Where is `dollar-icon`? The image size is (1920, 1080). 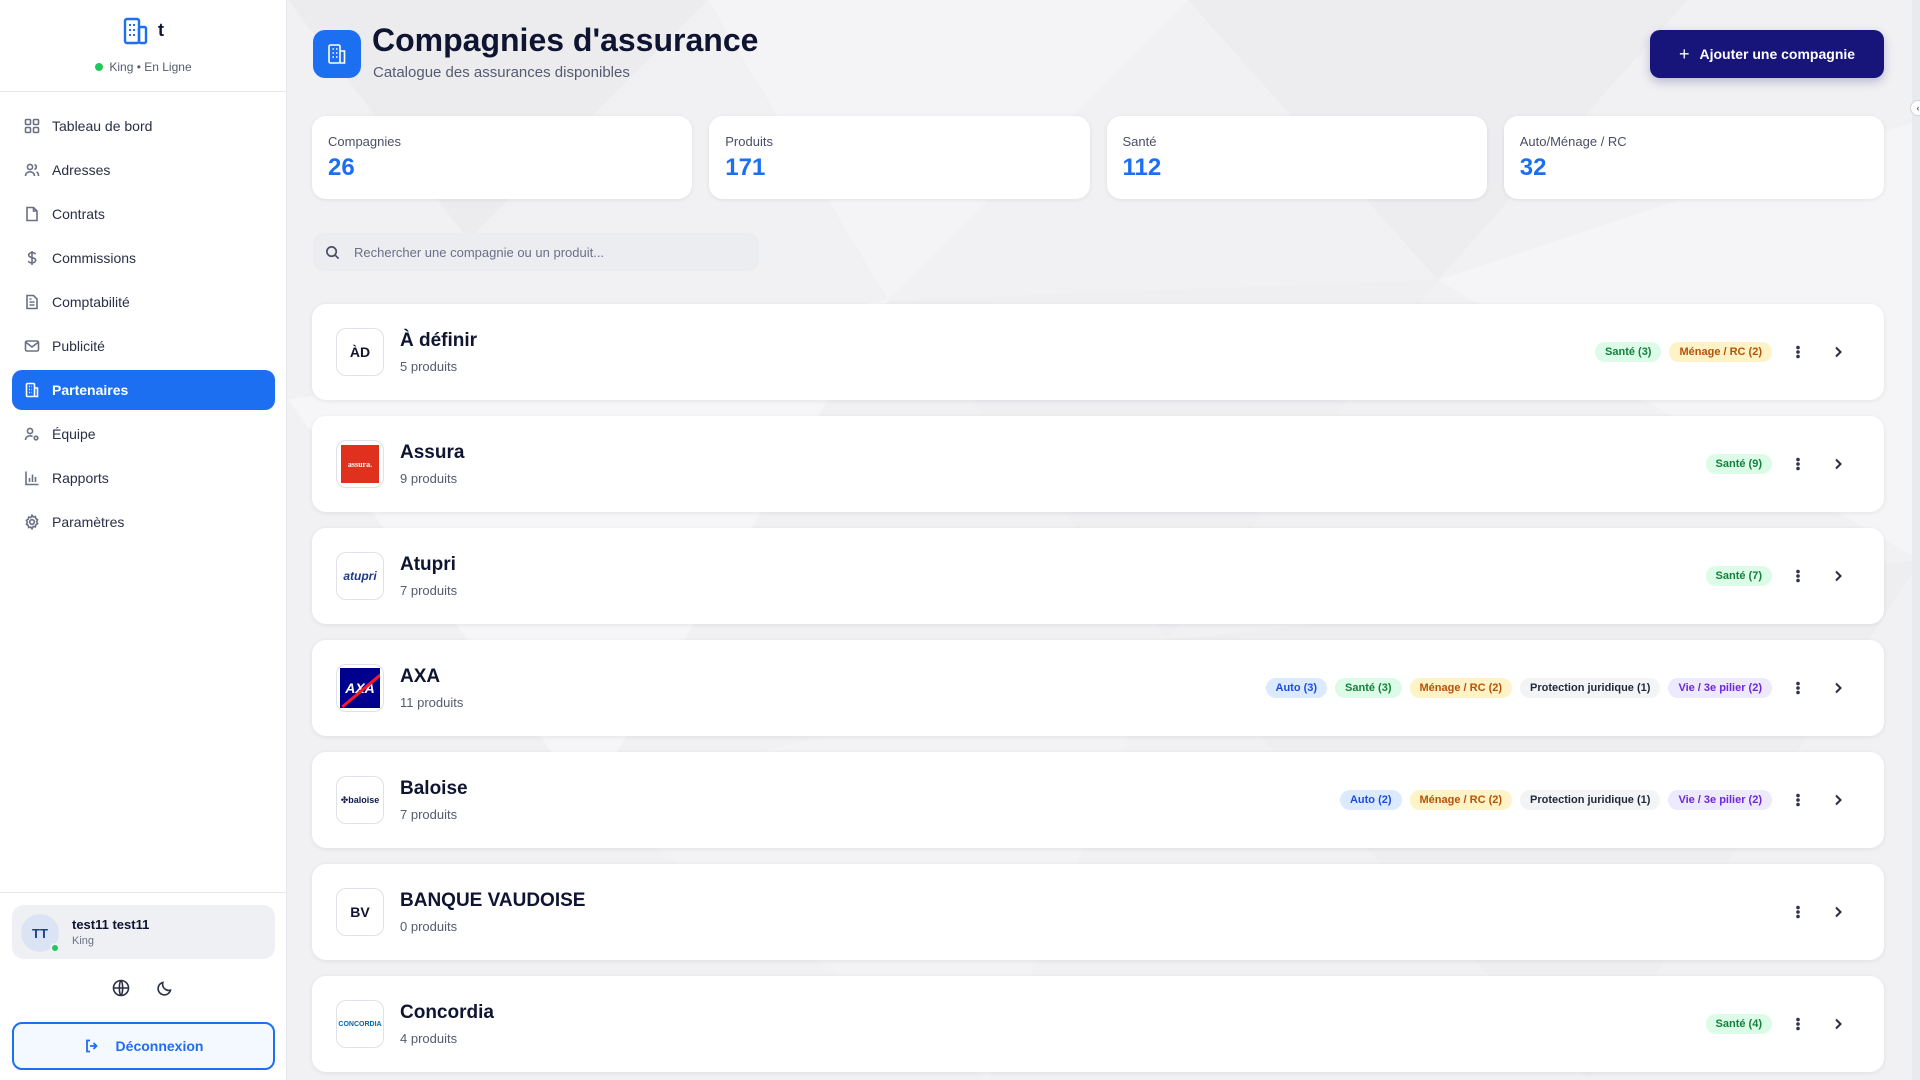
dollar-icon is located at coordinates (32, 258).